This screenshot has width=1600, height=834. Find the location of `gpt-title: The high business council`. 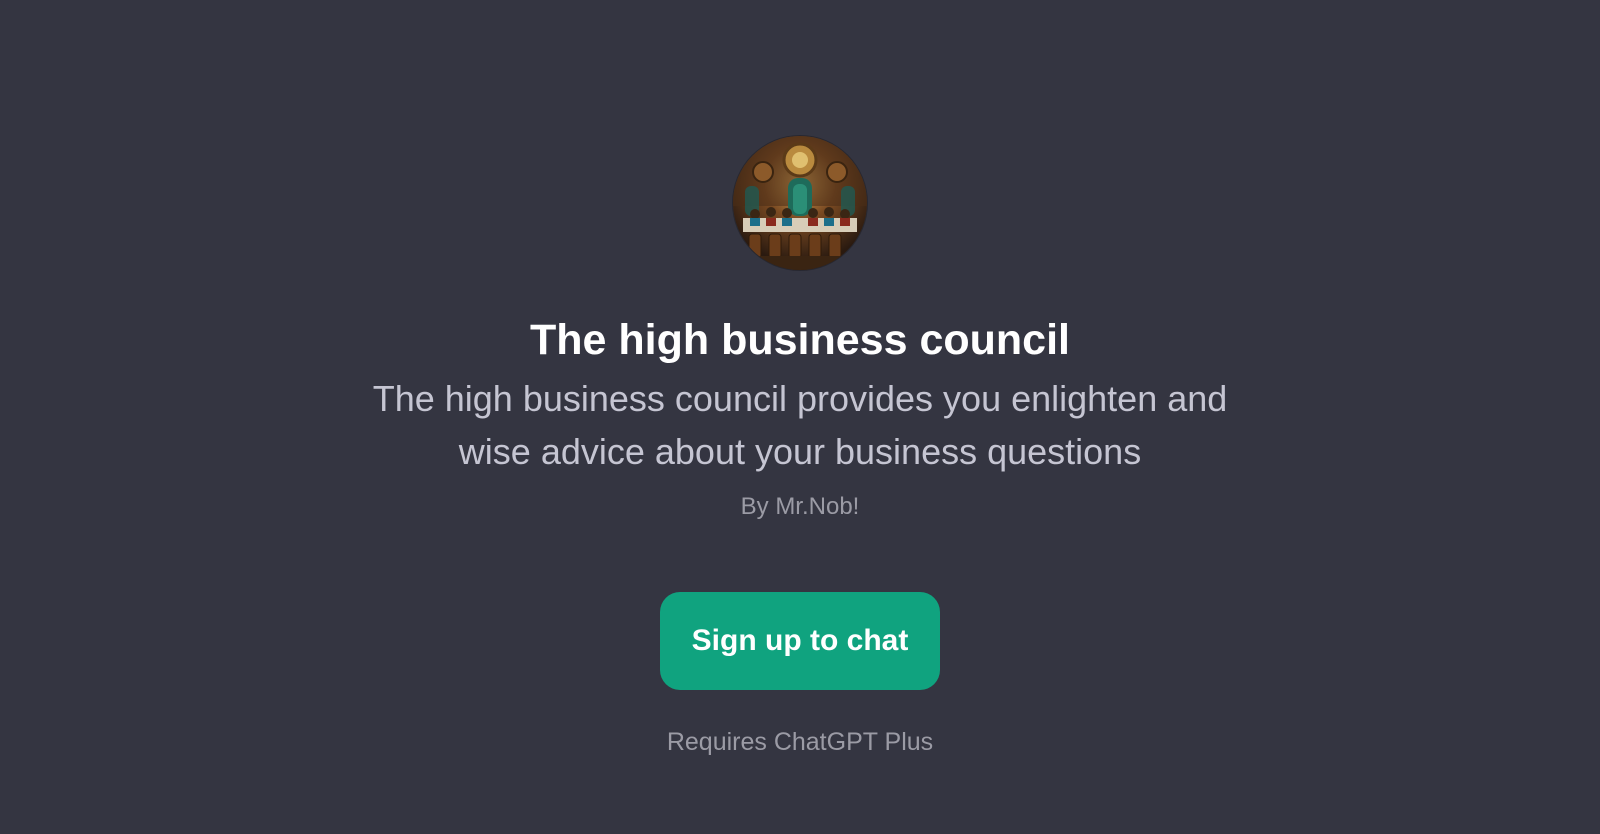

gpt-title: The high business council is located at coordinates (800, 340).